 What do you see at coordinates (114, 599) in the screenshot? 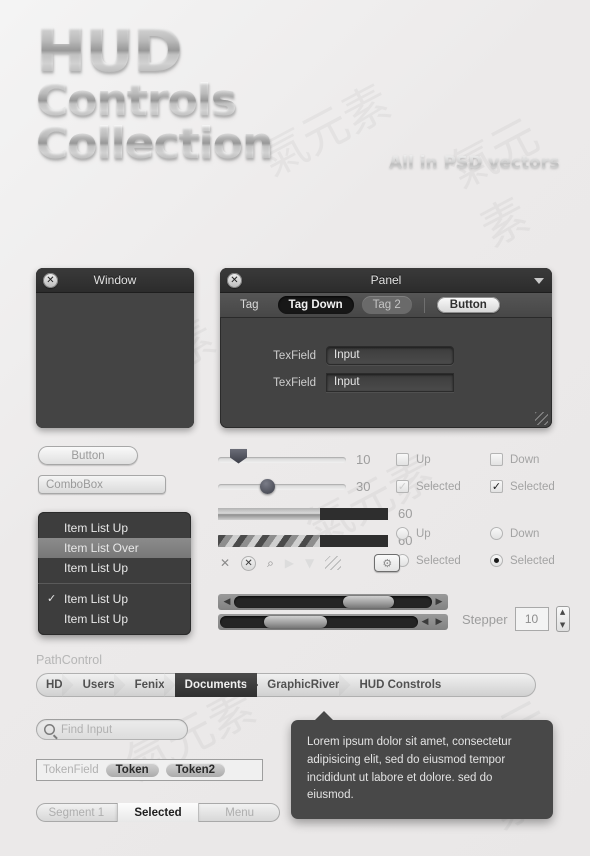
I see `list-item: ✓ Item List Up` at bounding box center [114, 599].